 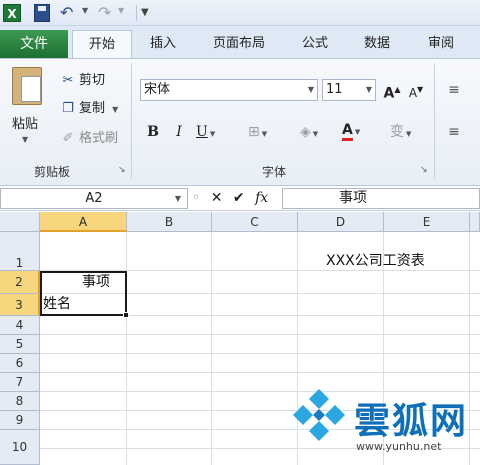 I want to click on column-header-b: B, so click(x=169, y=222).